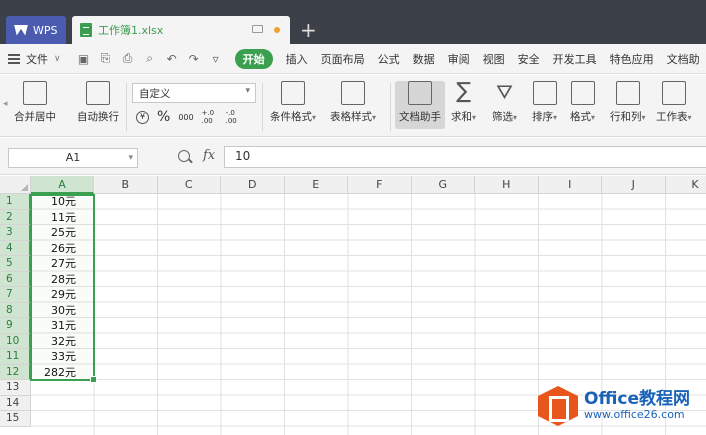  What do you see at coordinates (582, 93) in the screenshot?
I see `format-icon` at bounding box center [582, 93].